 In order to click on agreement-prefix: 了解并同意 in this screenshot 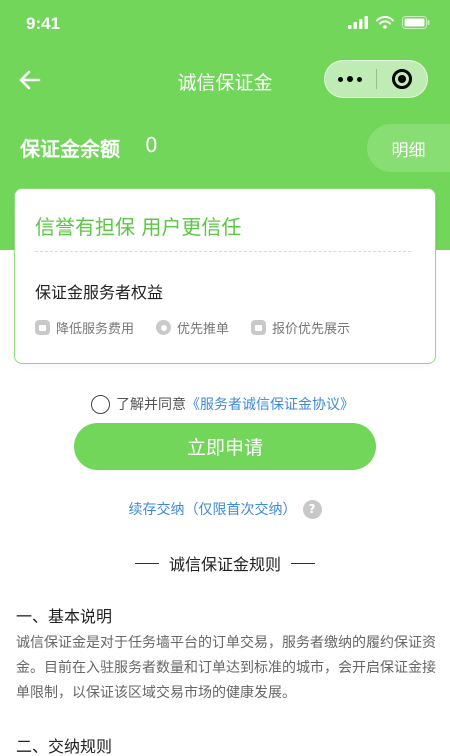, I will do `click(151, 405)`.